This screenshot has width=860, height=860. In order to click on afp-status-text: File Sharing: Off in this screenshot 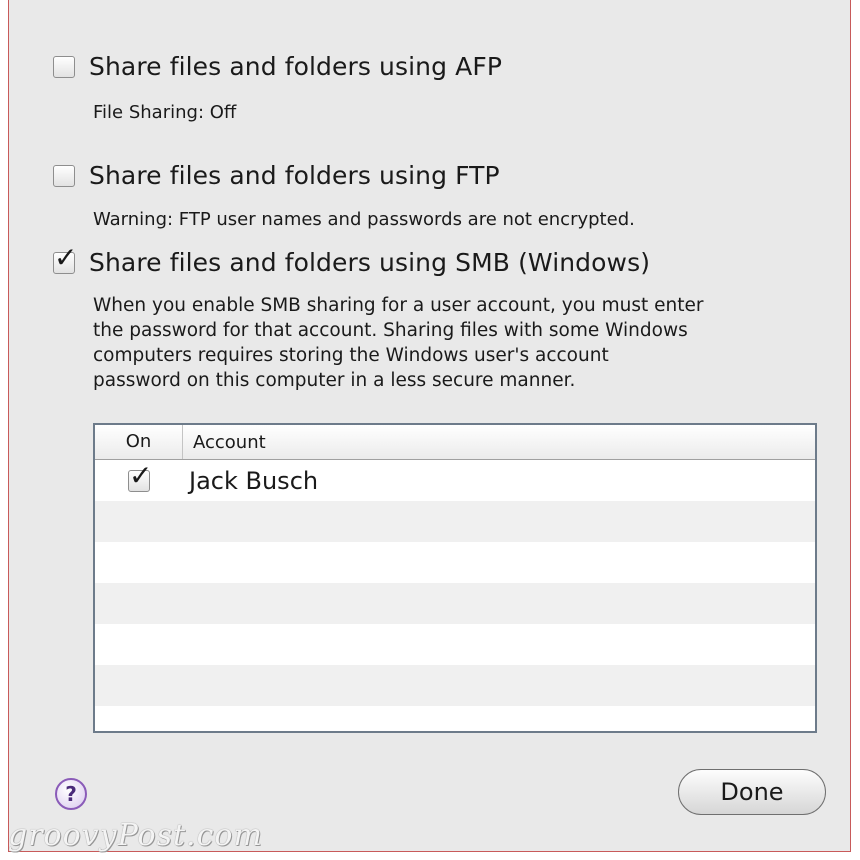, I will do `click(165, 112)`.